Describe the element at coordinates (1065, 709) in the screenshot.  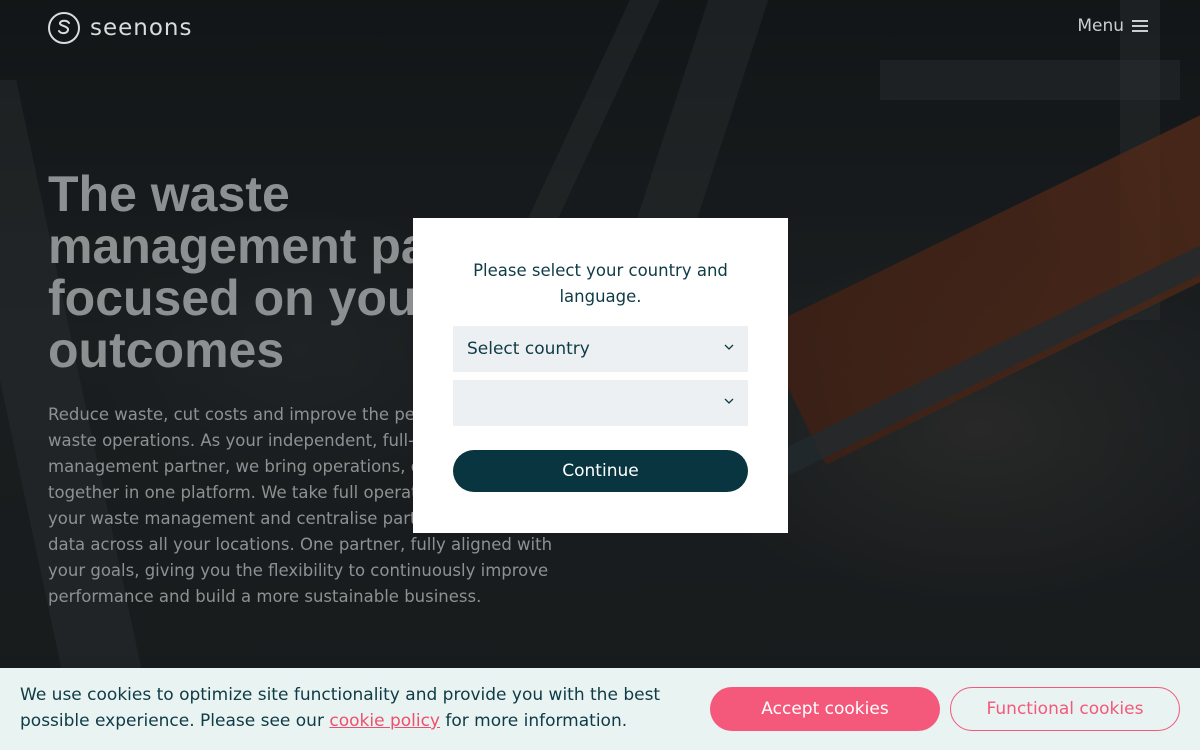
I see `functional-cookies-button: Functional cookies` at that location.